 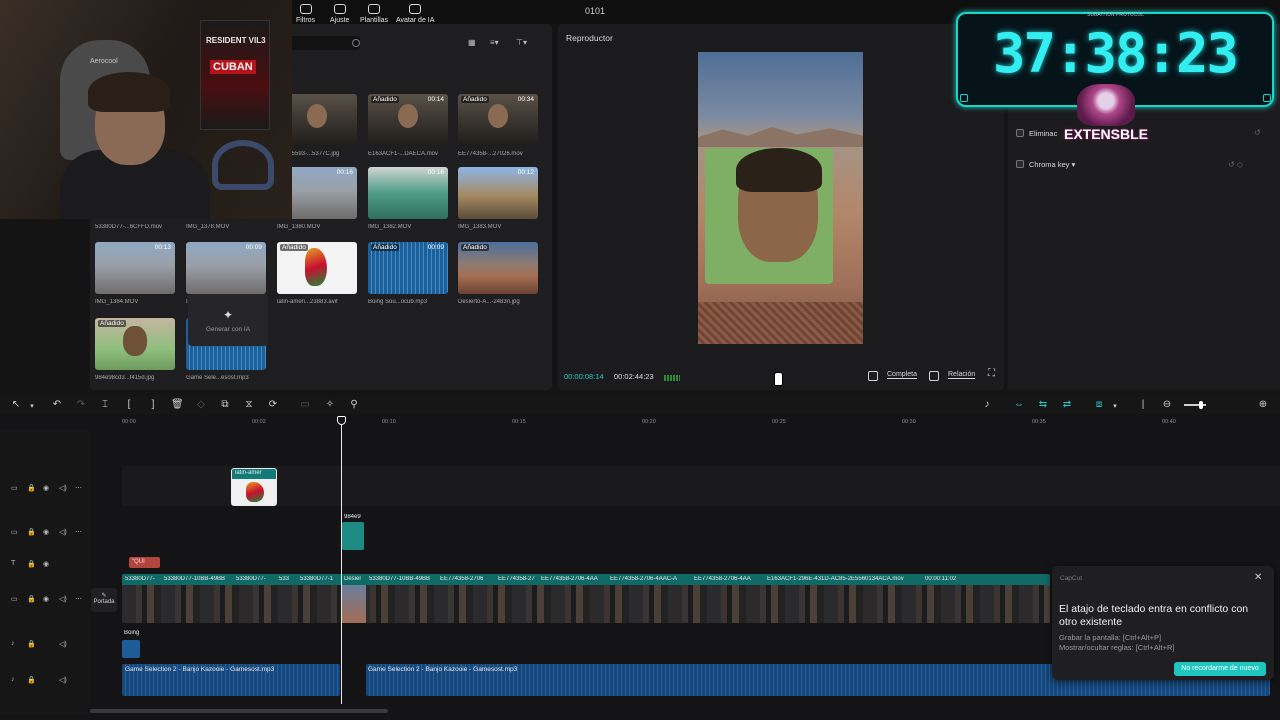 What do you see at coordinates (525, 172) in the screenshot?
I see `media-duration: 00:12` at bounding box center [525, 172].